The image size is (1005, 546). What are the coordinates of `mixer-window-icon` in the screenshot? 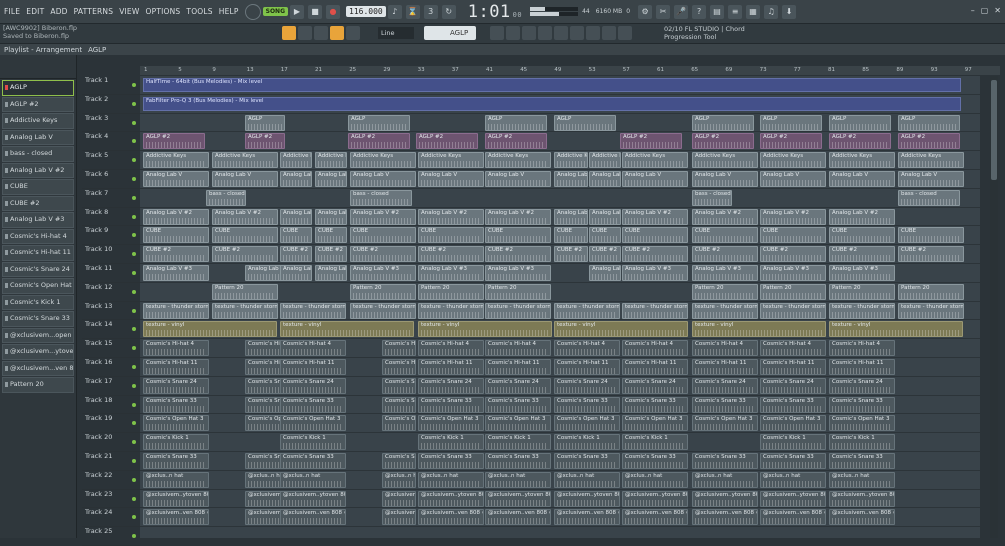 It's located at (545, 33).